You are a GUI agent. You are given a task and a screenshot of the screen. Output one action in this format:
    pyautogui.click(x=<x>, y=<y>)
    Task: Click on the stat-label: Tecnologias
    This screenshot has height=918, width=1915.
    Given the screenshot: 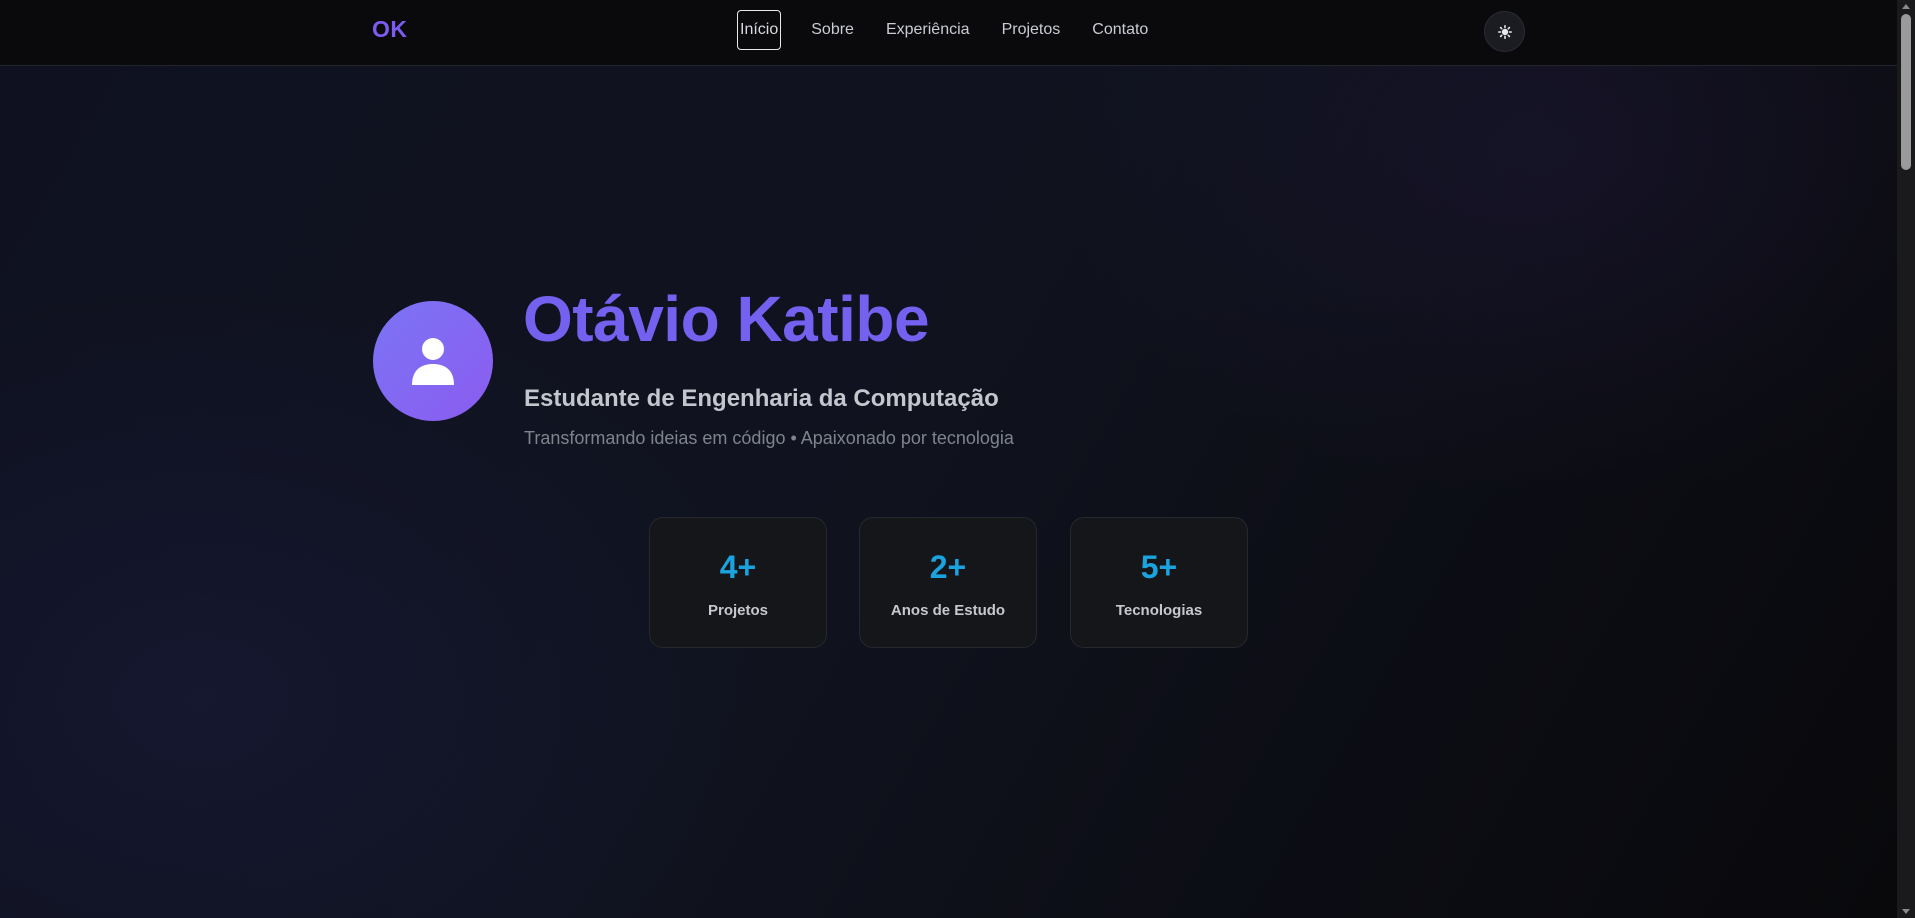 What is the action you would take?
    pyautogui.click(x=1159, y=610)
    